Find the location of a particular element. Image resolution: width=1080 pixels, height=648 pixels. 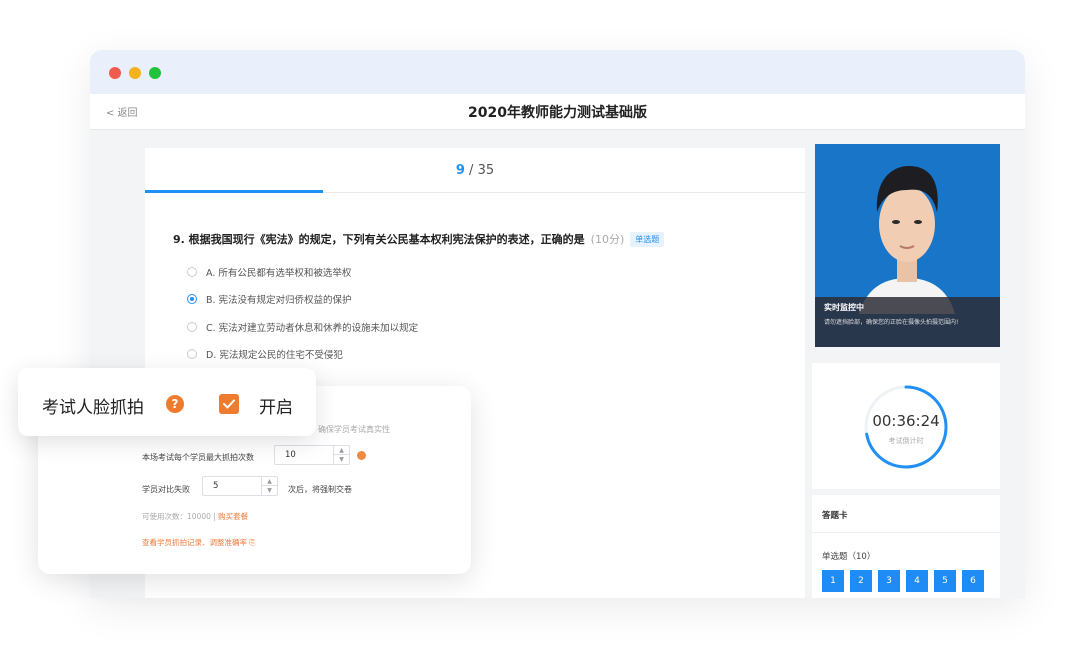

answer-card-section-label: 单选题（10） is located at coordinates (849, 557).